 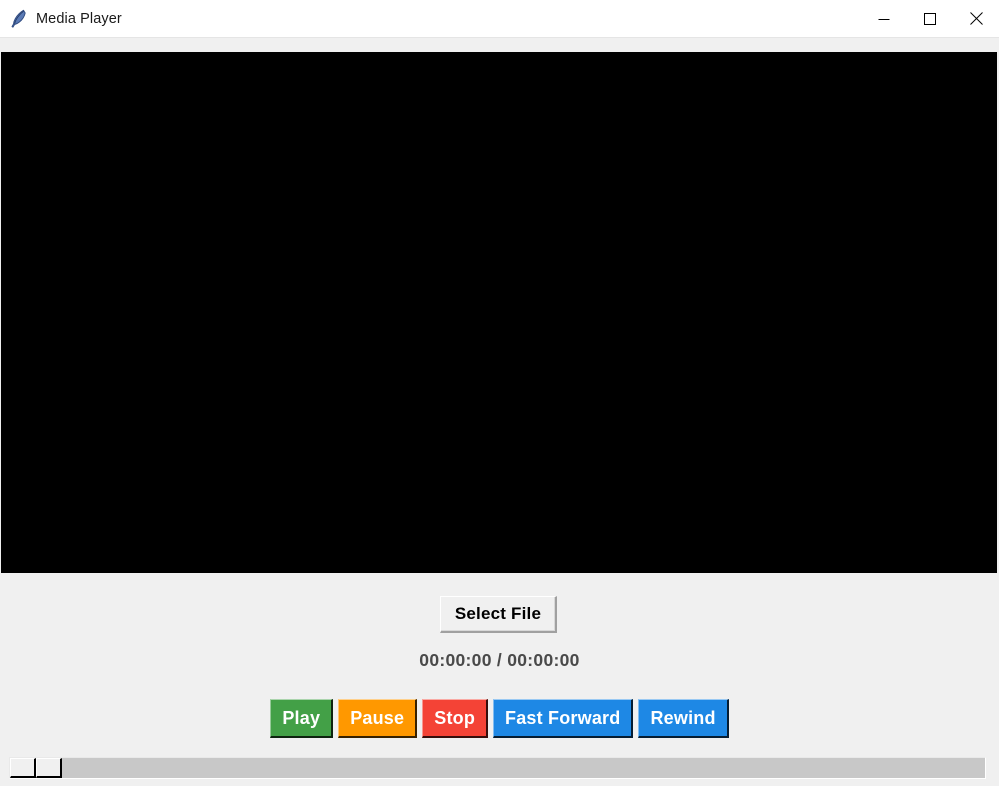 I want to click on close-icon, so click(x=976, y=18).